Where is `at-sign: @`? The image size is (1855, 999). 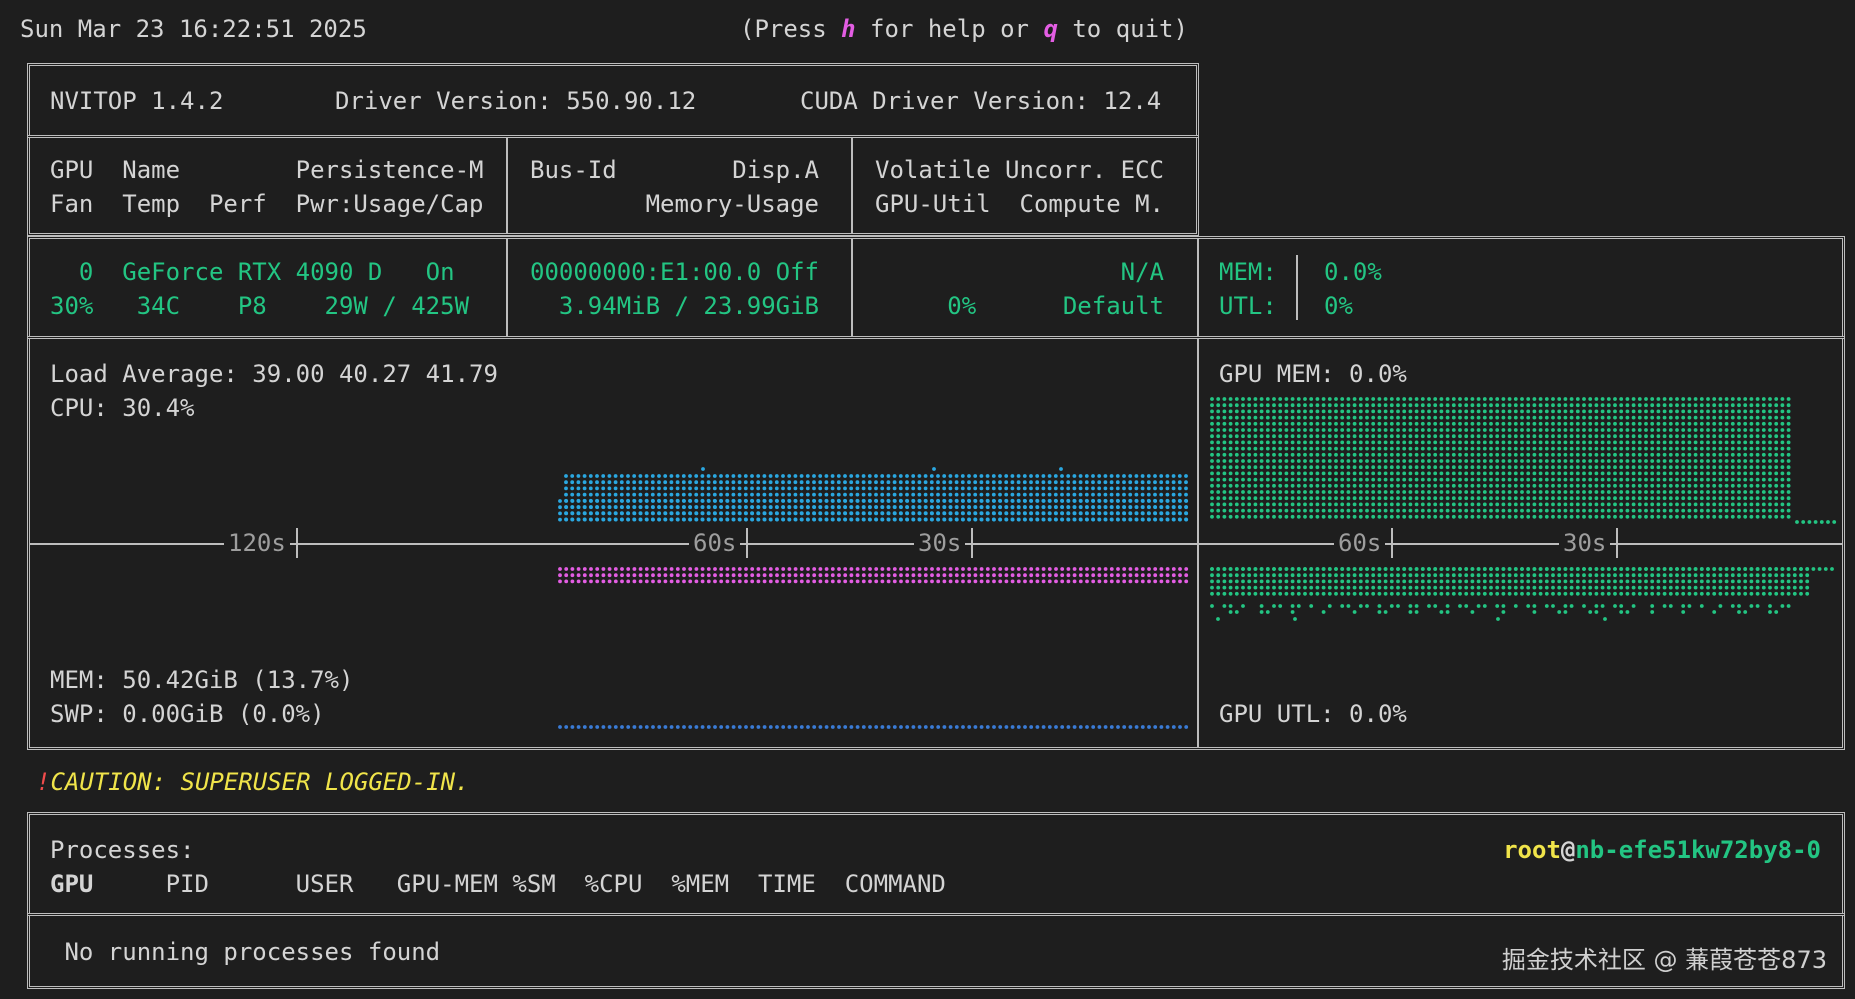
at-sign: @ is located at coordinates (1568, 850).